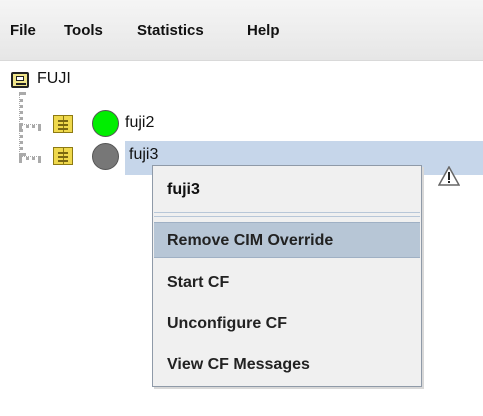  Describe the element at coordinates (263, 30) in the screenshot. I see `menu-help: Help` at that location.